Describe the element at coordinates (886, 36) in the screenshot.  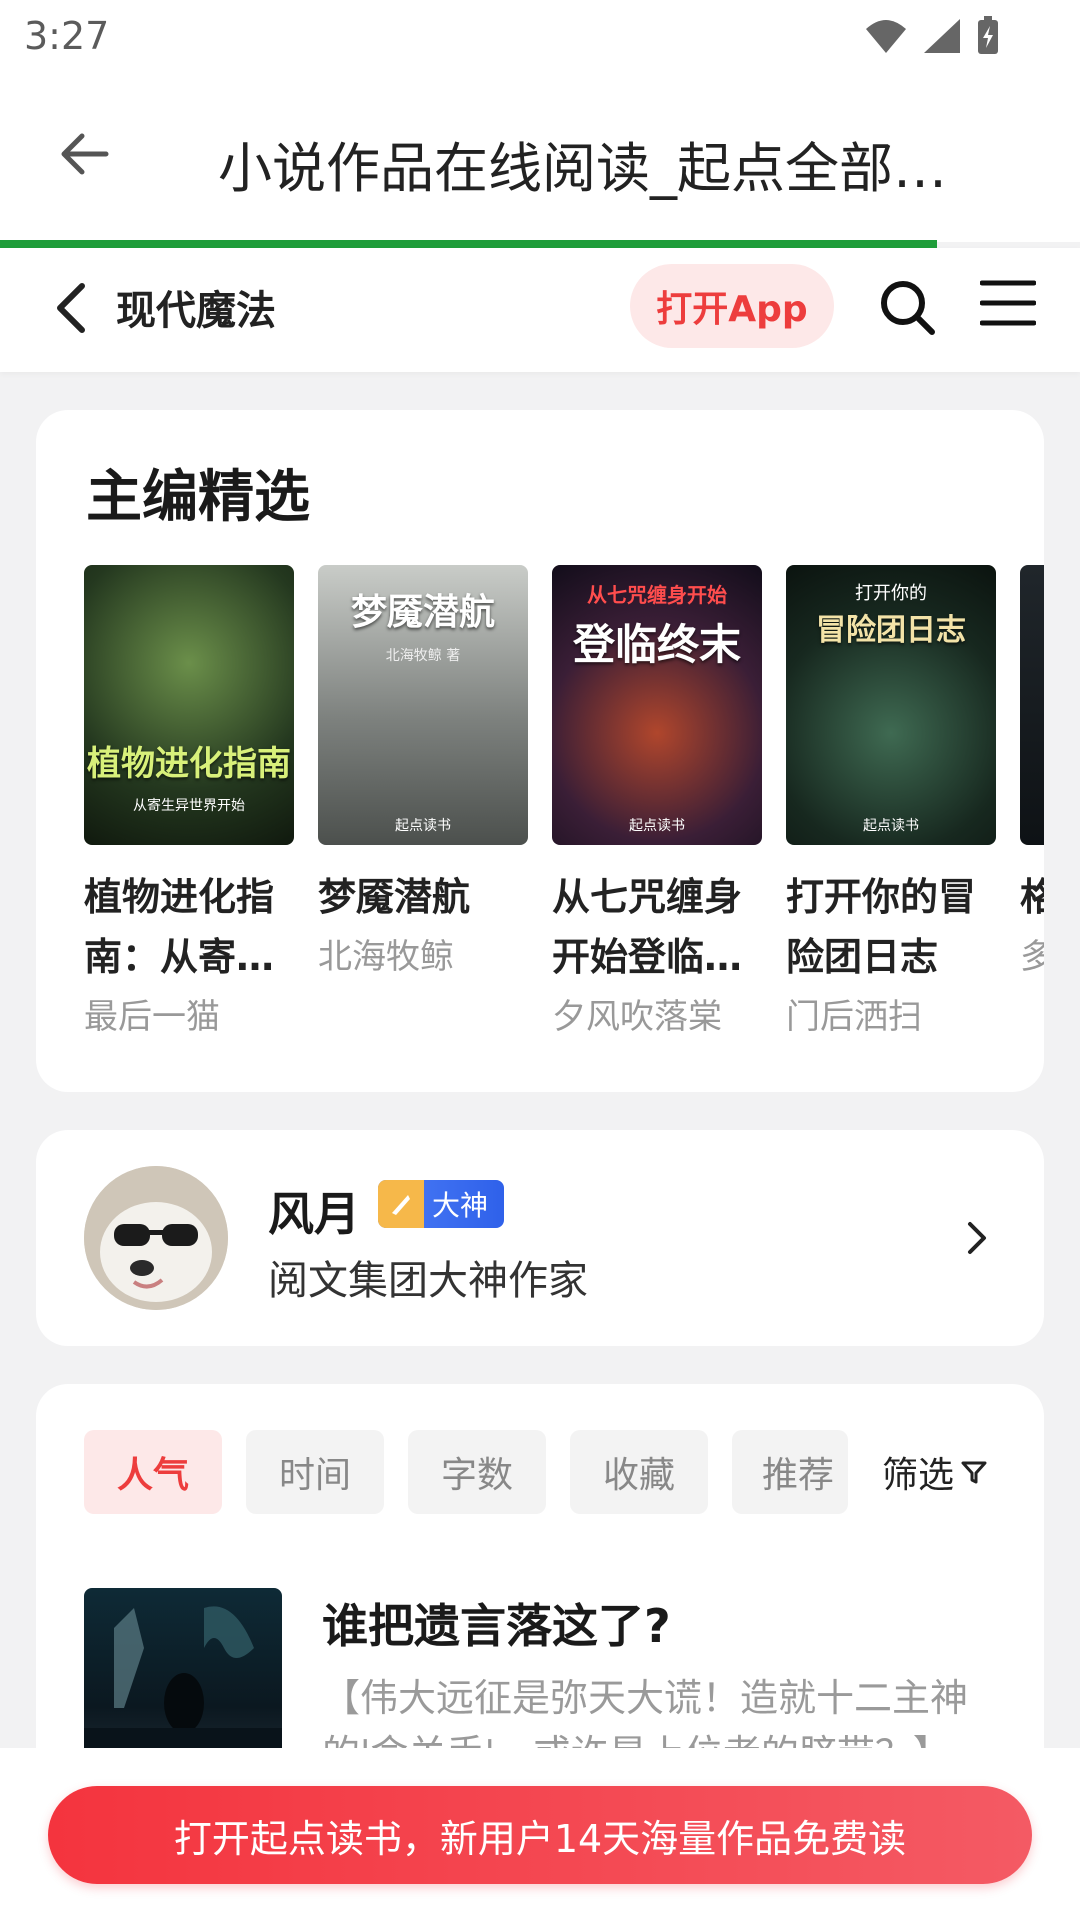
I see `wifi-icon` at that location.